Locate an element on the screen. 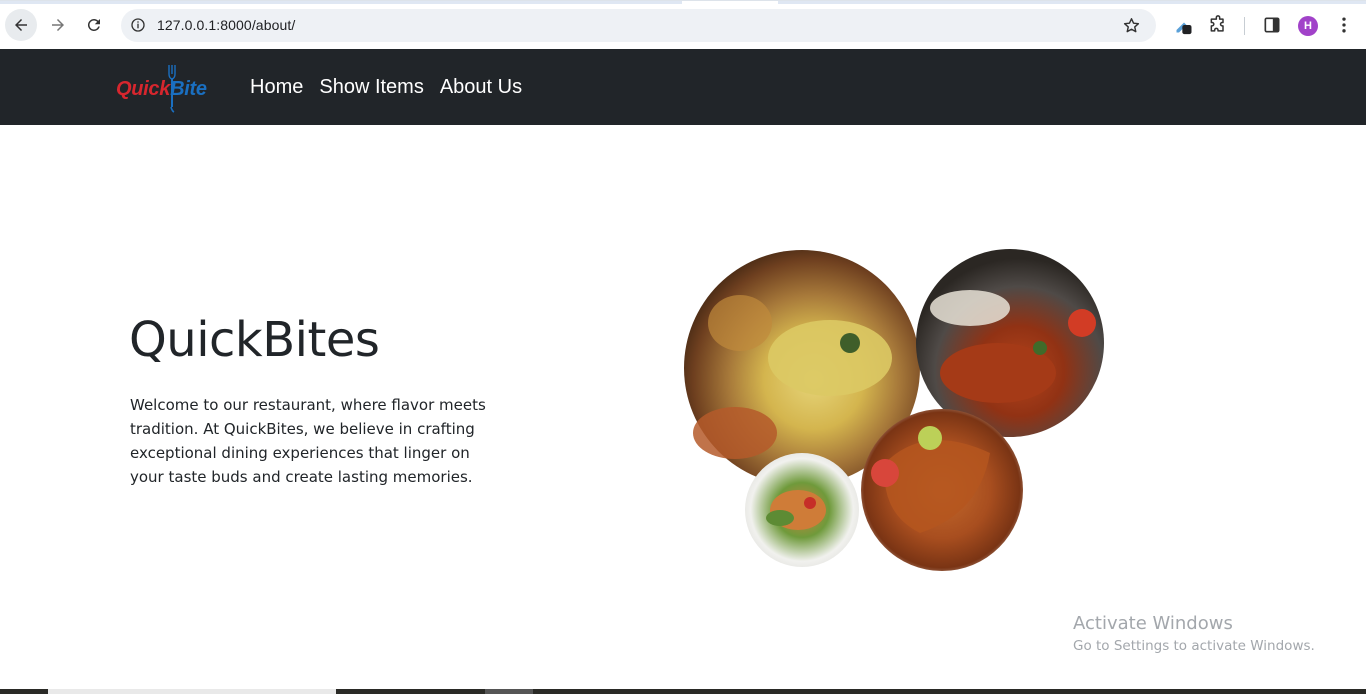 The image size is (1366, 694). arrow-left-icon is located at coordinates (21, 25).